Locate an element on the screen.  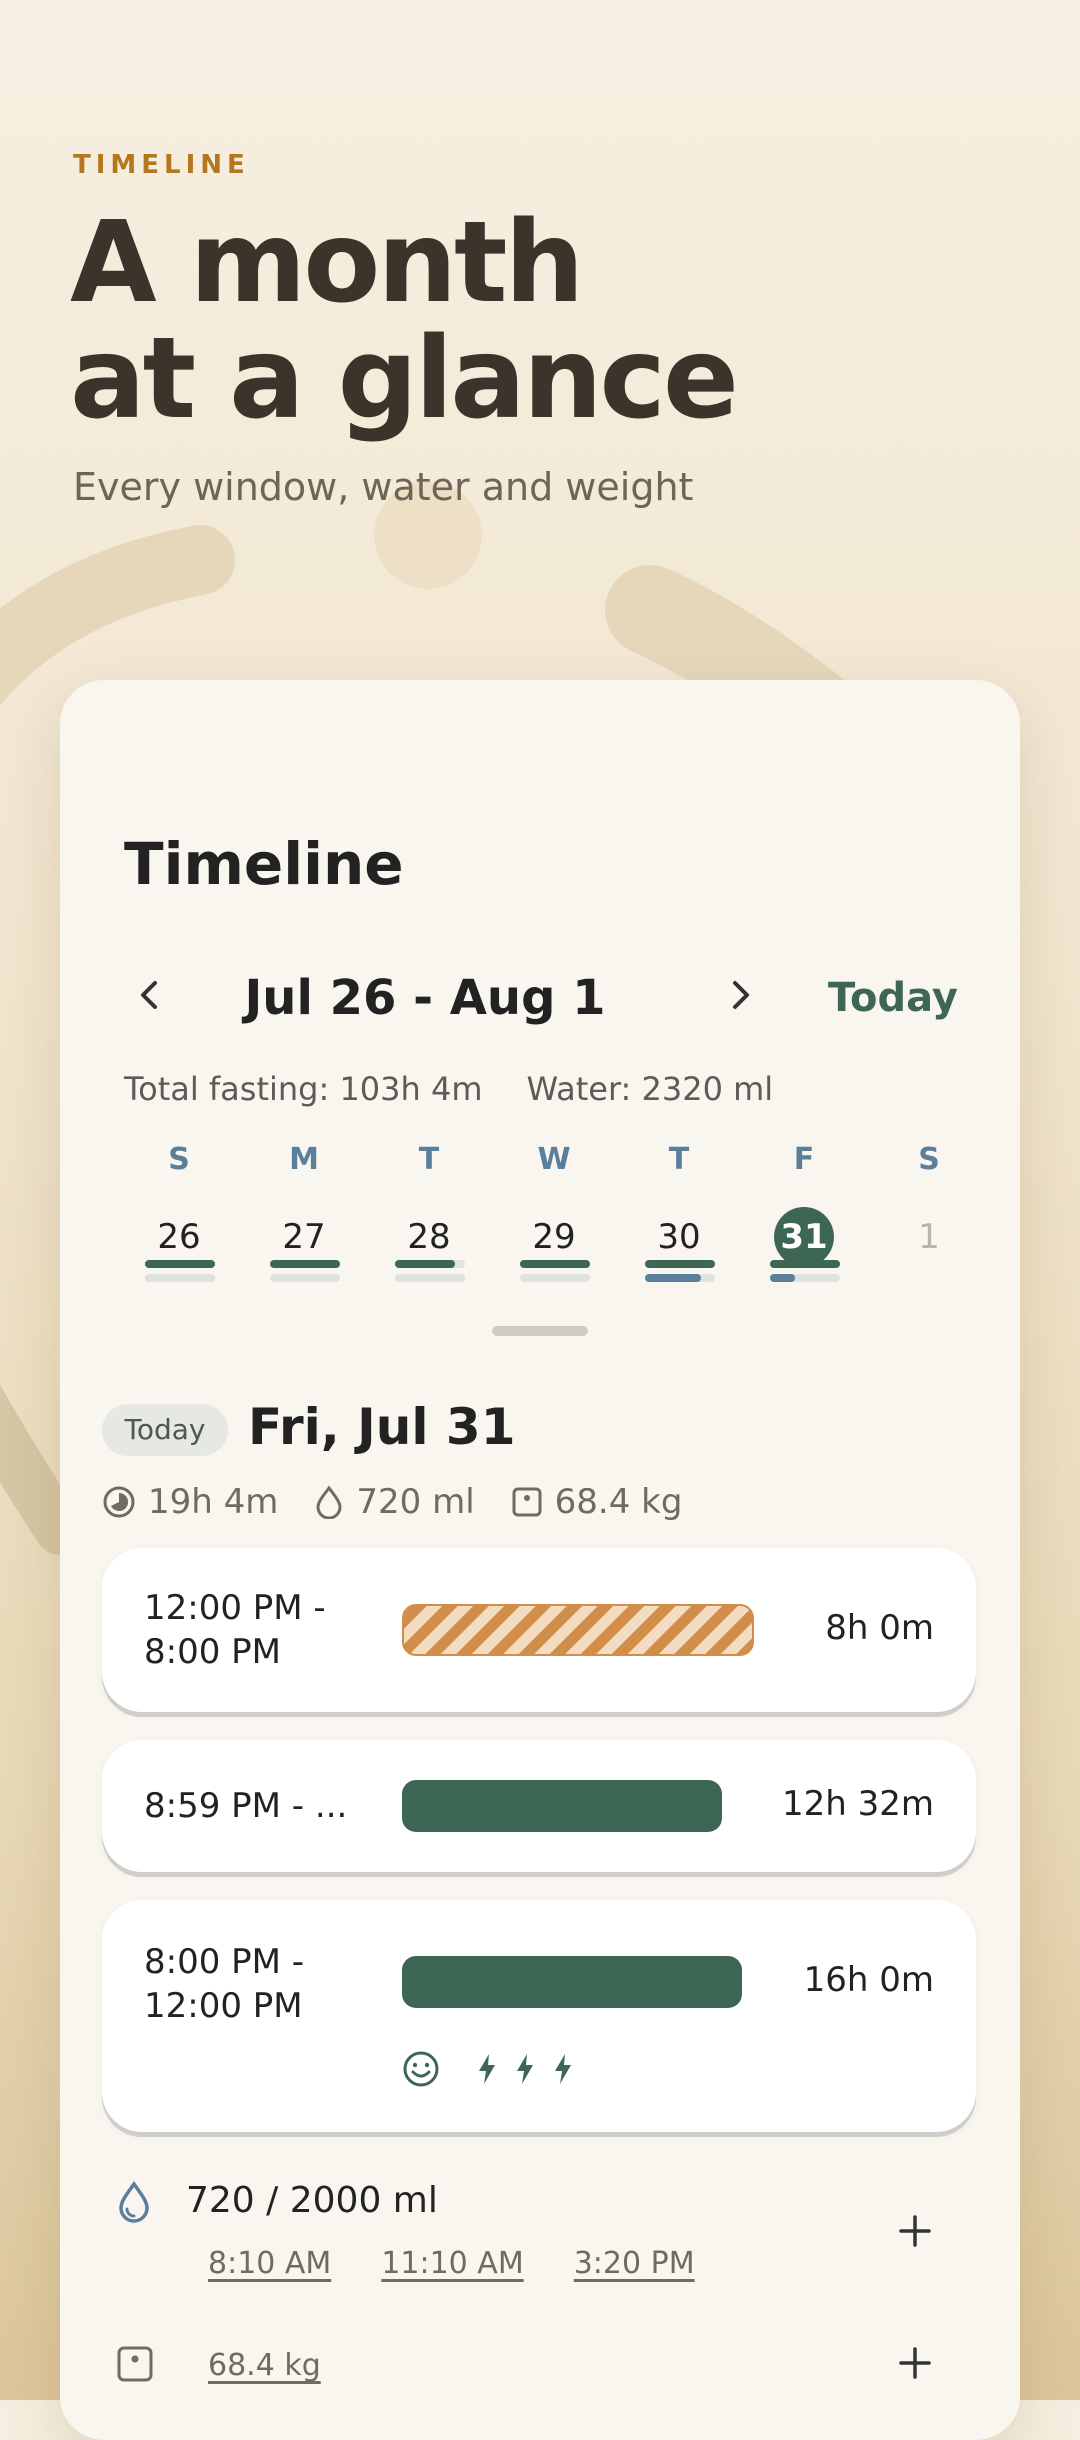
day-stats: 19h 4m 720 ml 68.4 kg is located at coordinates (410, 1502).